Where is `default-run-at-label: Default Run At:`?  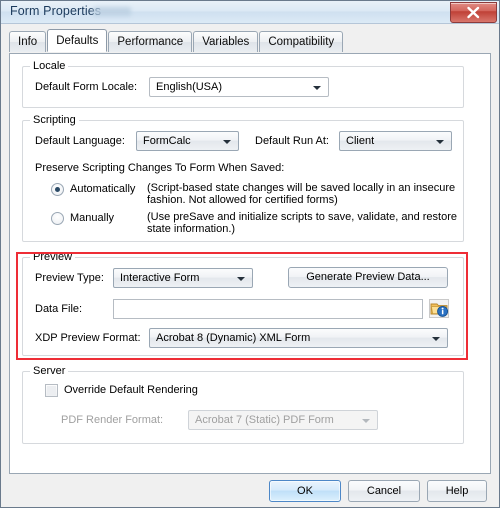 default-run-at-label: Default Run At: is located at coordinates (292, 141).